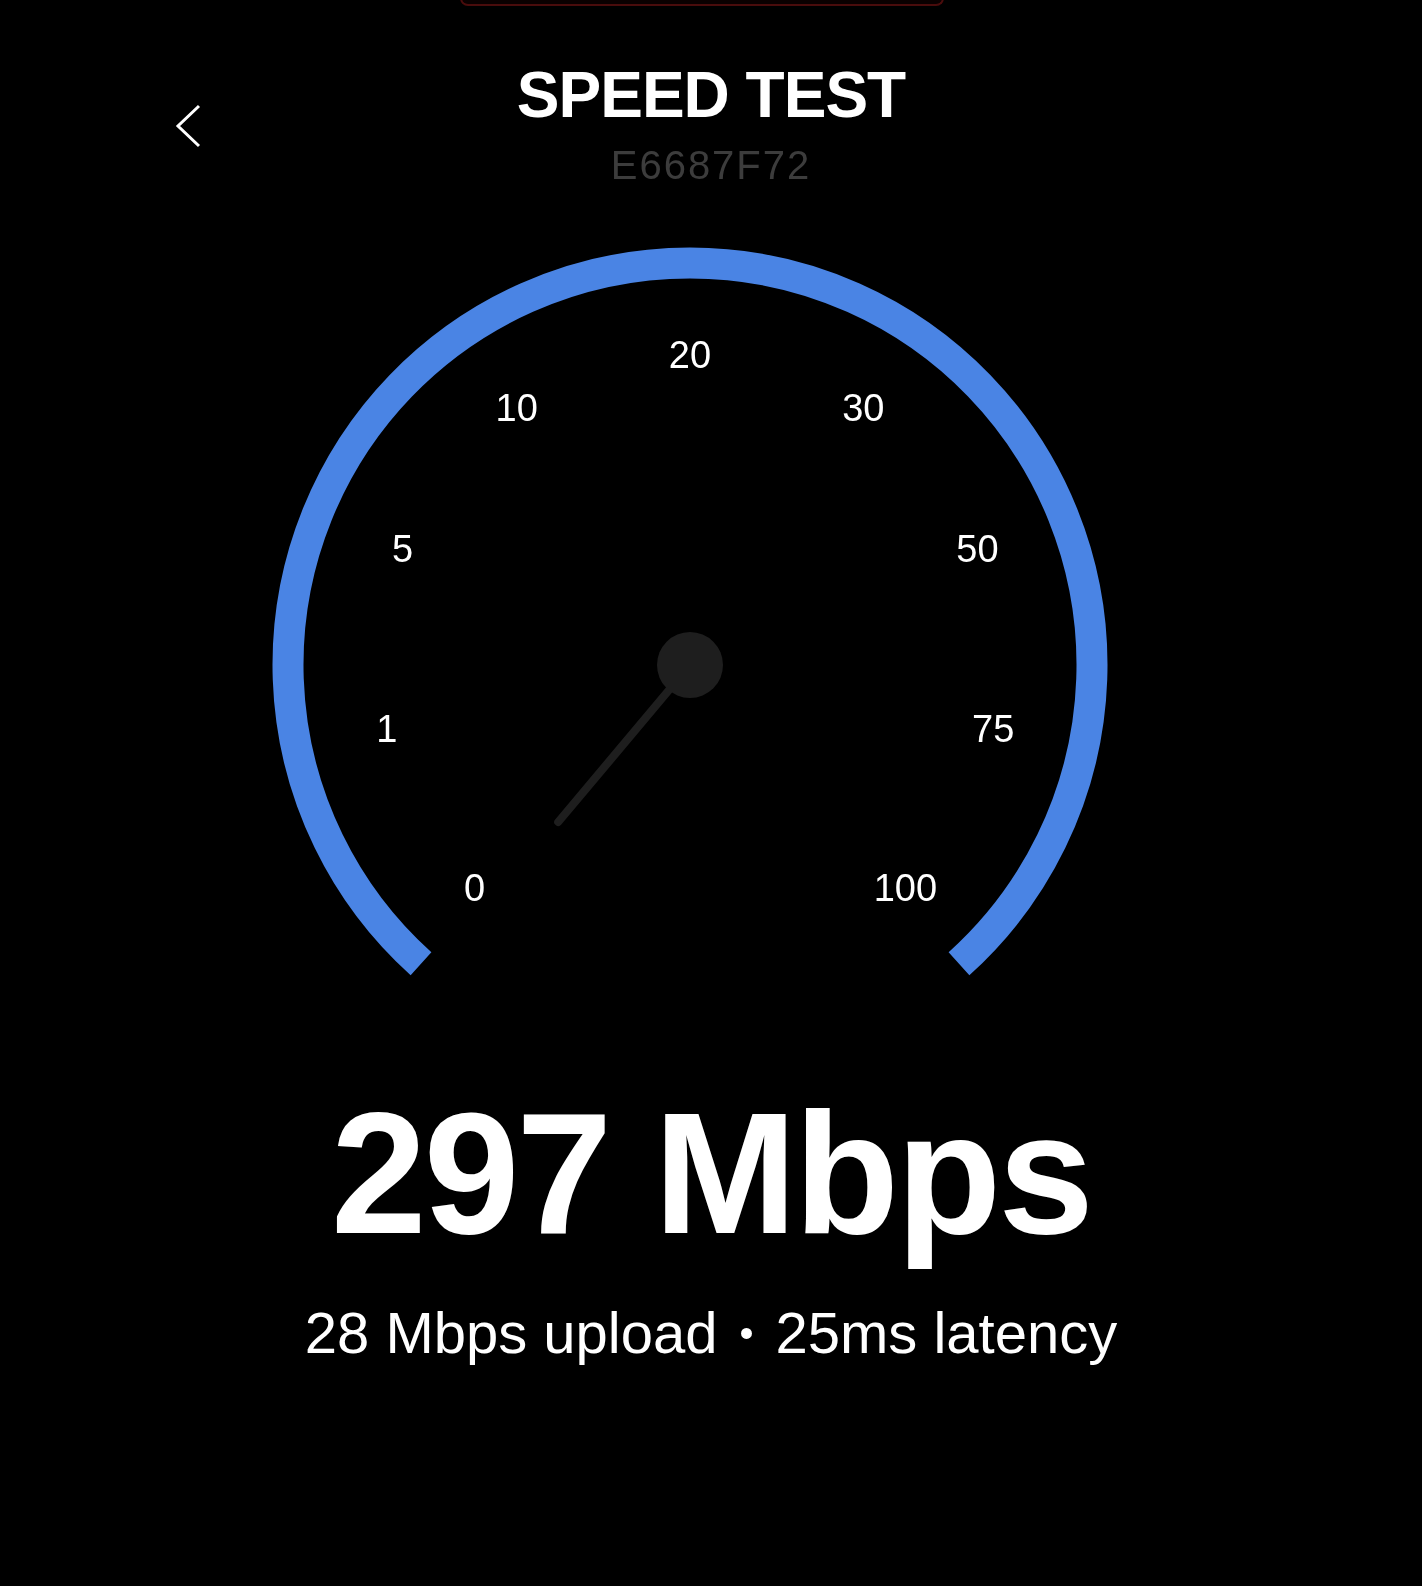  I want to click on device-id: E6687F72, so click(711, 165).